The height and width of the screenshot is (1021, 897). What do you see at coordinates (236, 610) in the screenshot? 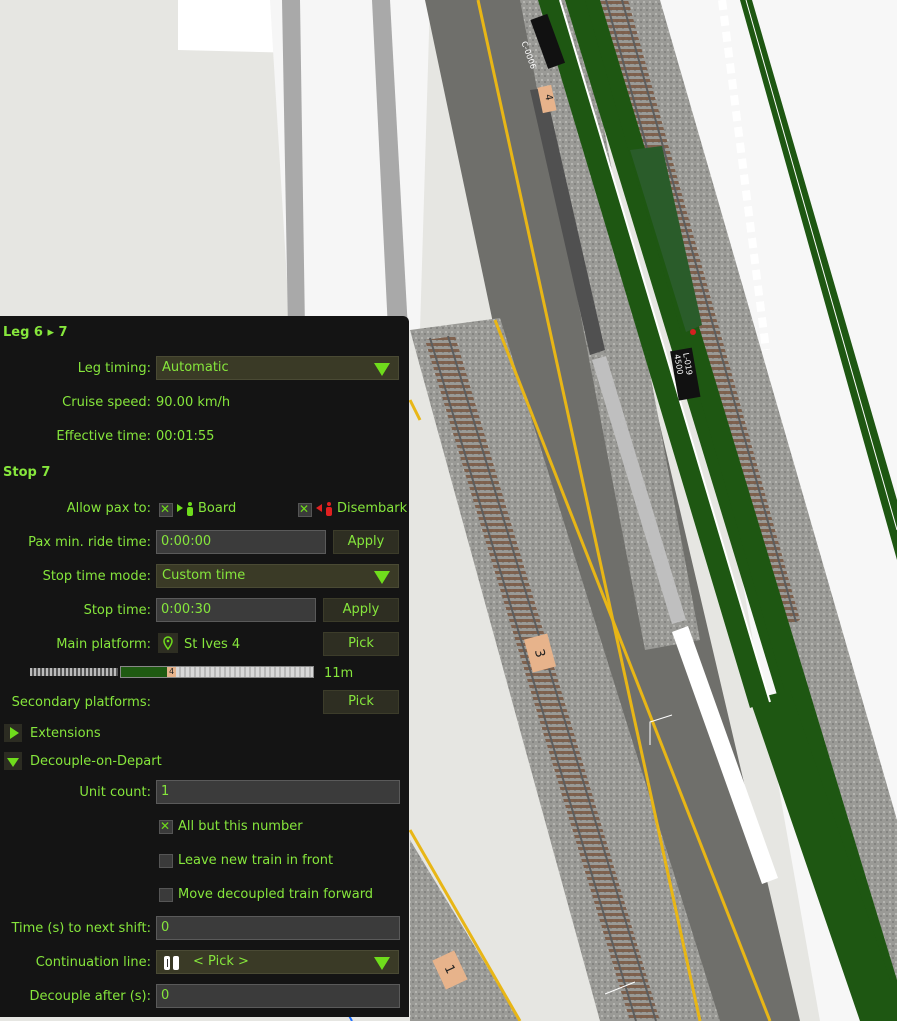
I see `stop-time-input: 0:00:30` at bounding box center [236, 610].